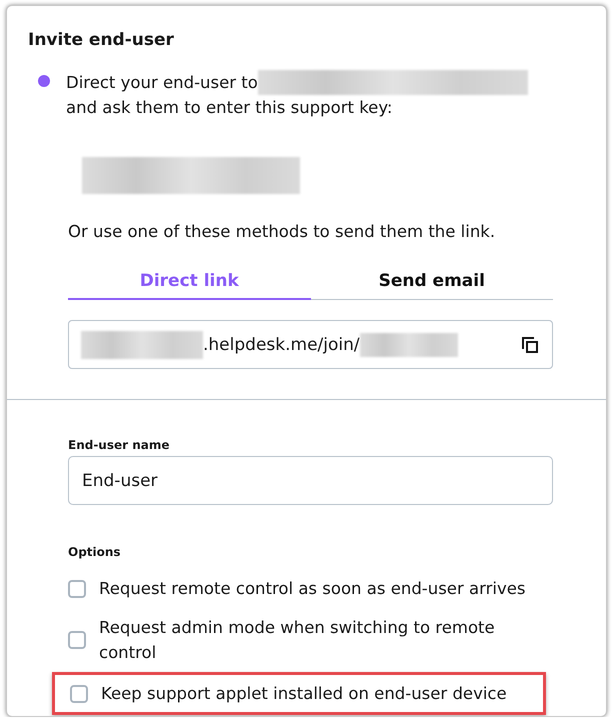 Image resolution: width=615 pixels, height=725 pixels. Describe the element at coordinates (44, 81) in the screenshot. I see `bullet-icon` at that location.